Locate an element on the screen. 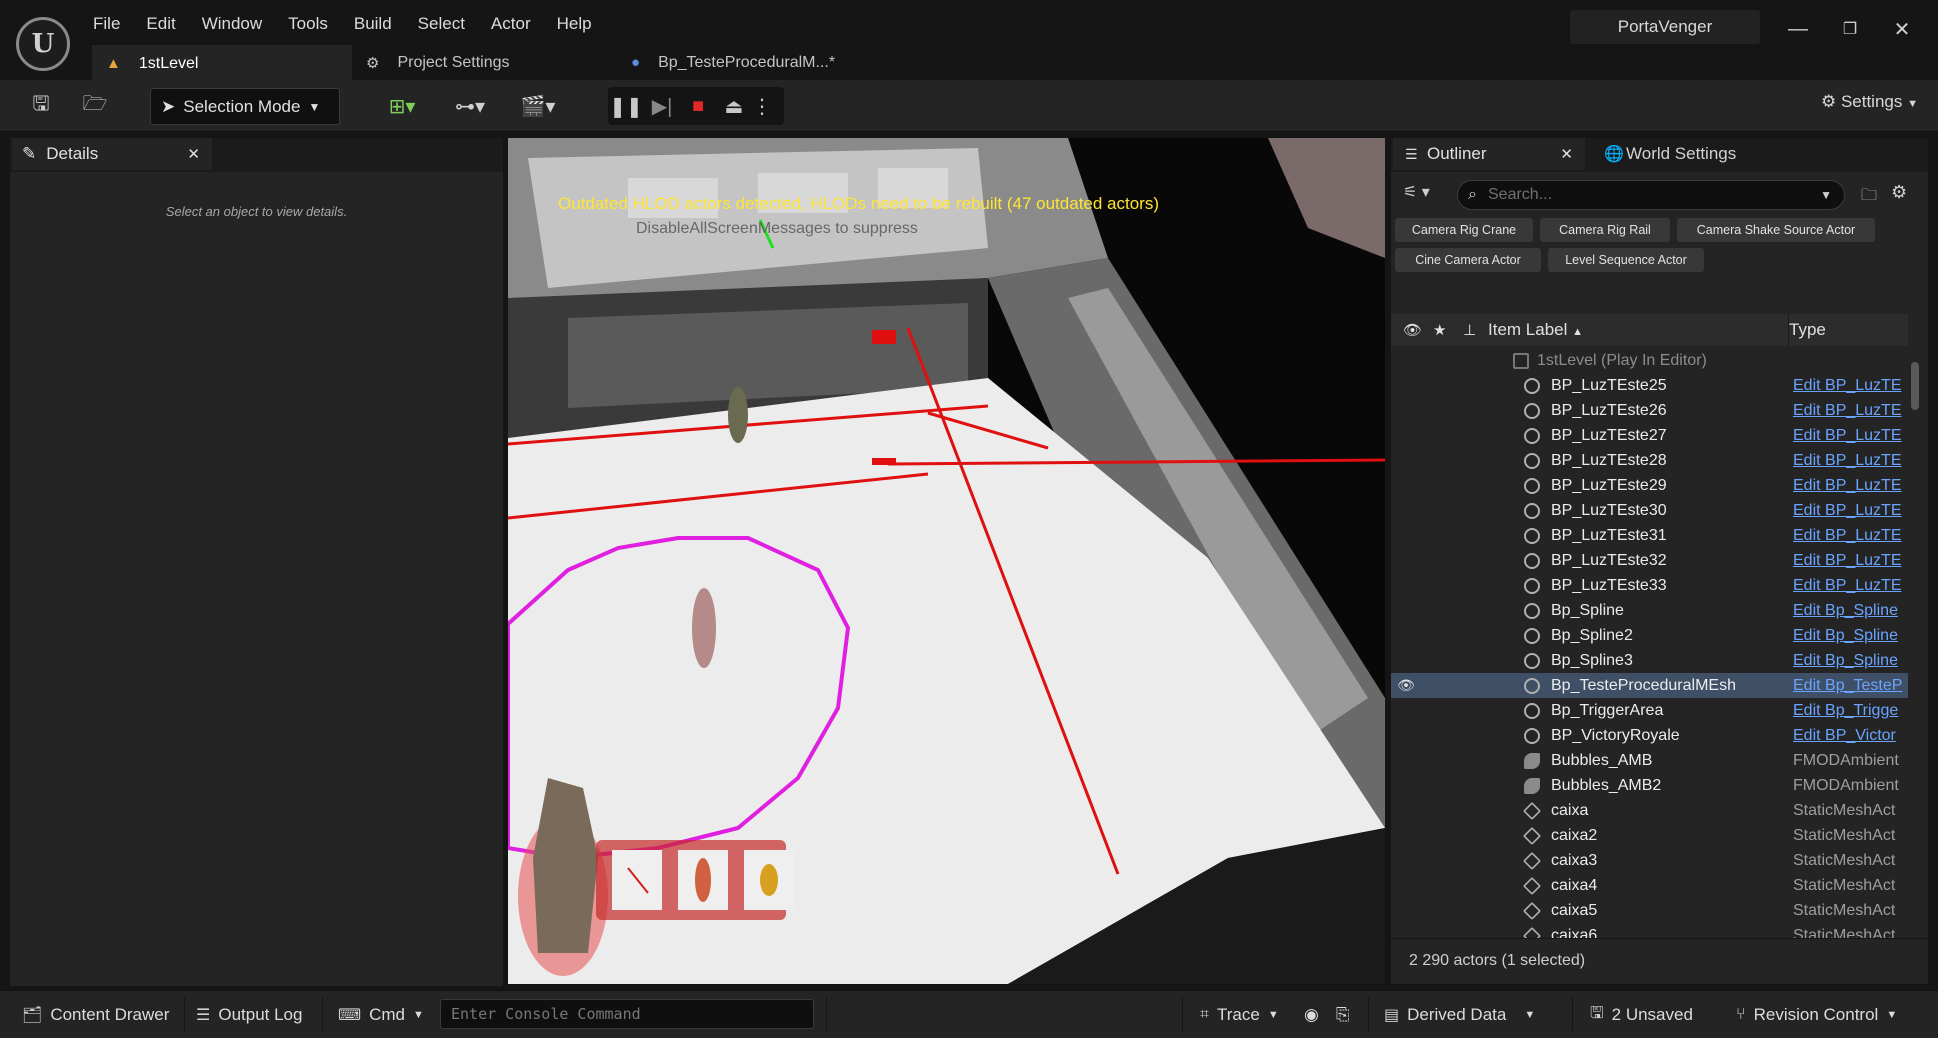 The height and width of the screenshot is (1038, 1938). add-actor-icon: ⊞▾ is located at coordinates (402, 106).